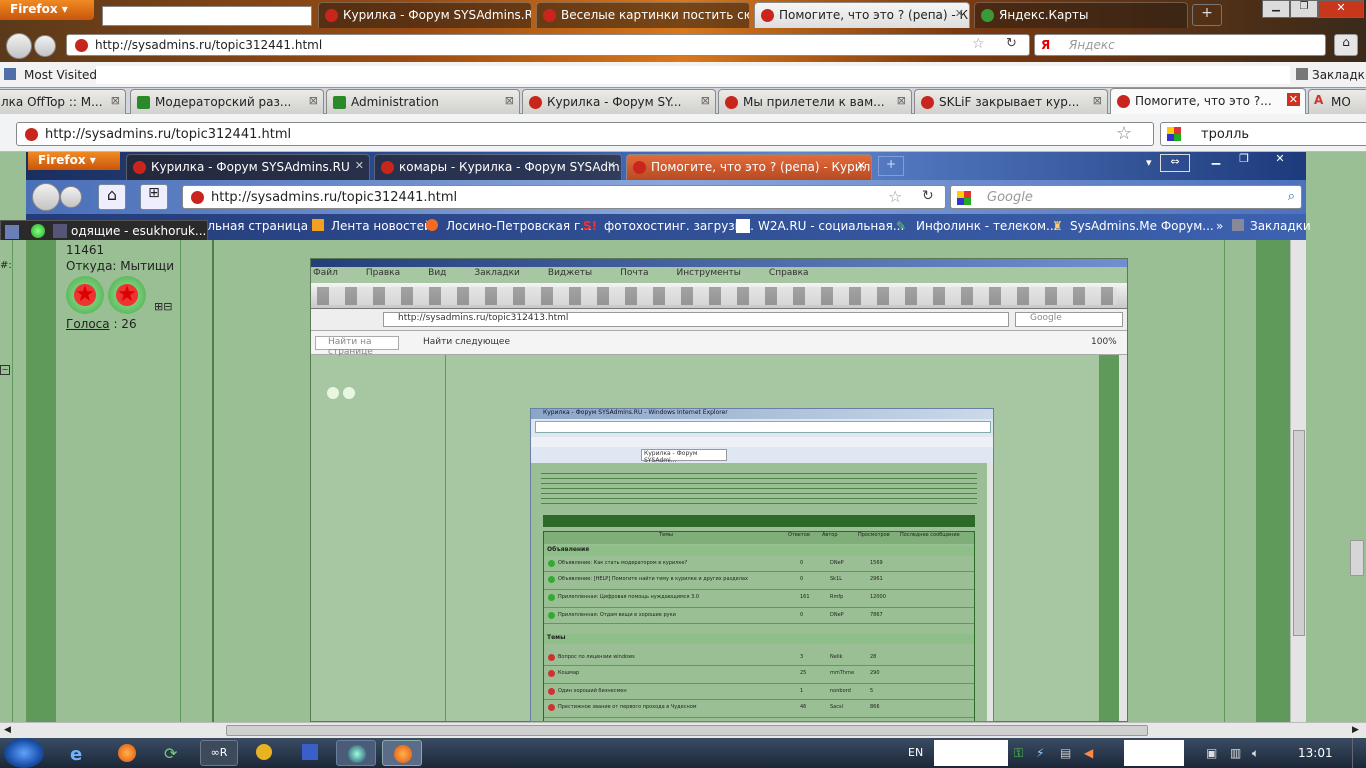 The width and height of the screenshot is (1366, 768). Describe the element at coordinates (891, 166) in the screenshot. I see `inner2-new-tab-button: +` at that location.